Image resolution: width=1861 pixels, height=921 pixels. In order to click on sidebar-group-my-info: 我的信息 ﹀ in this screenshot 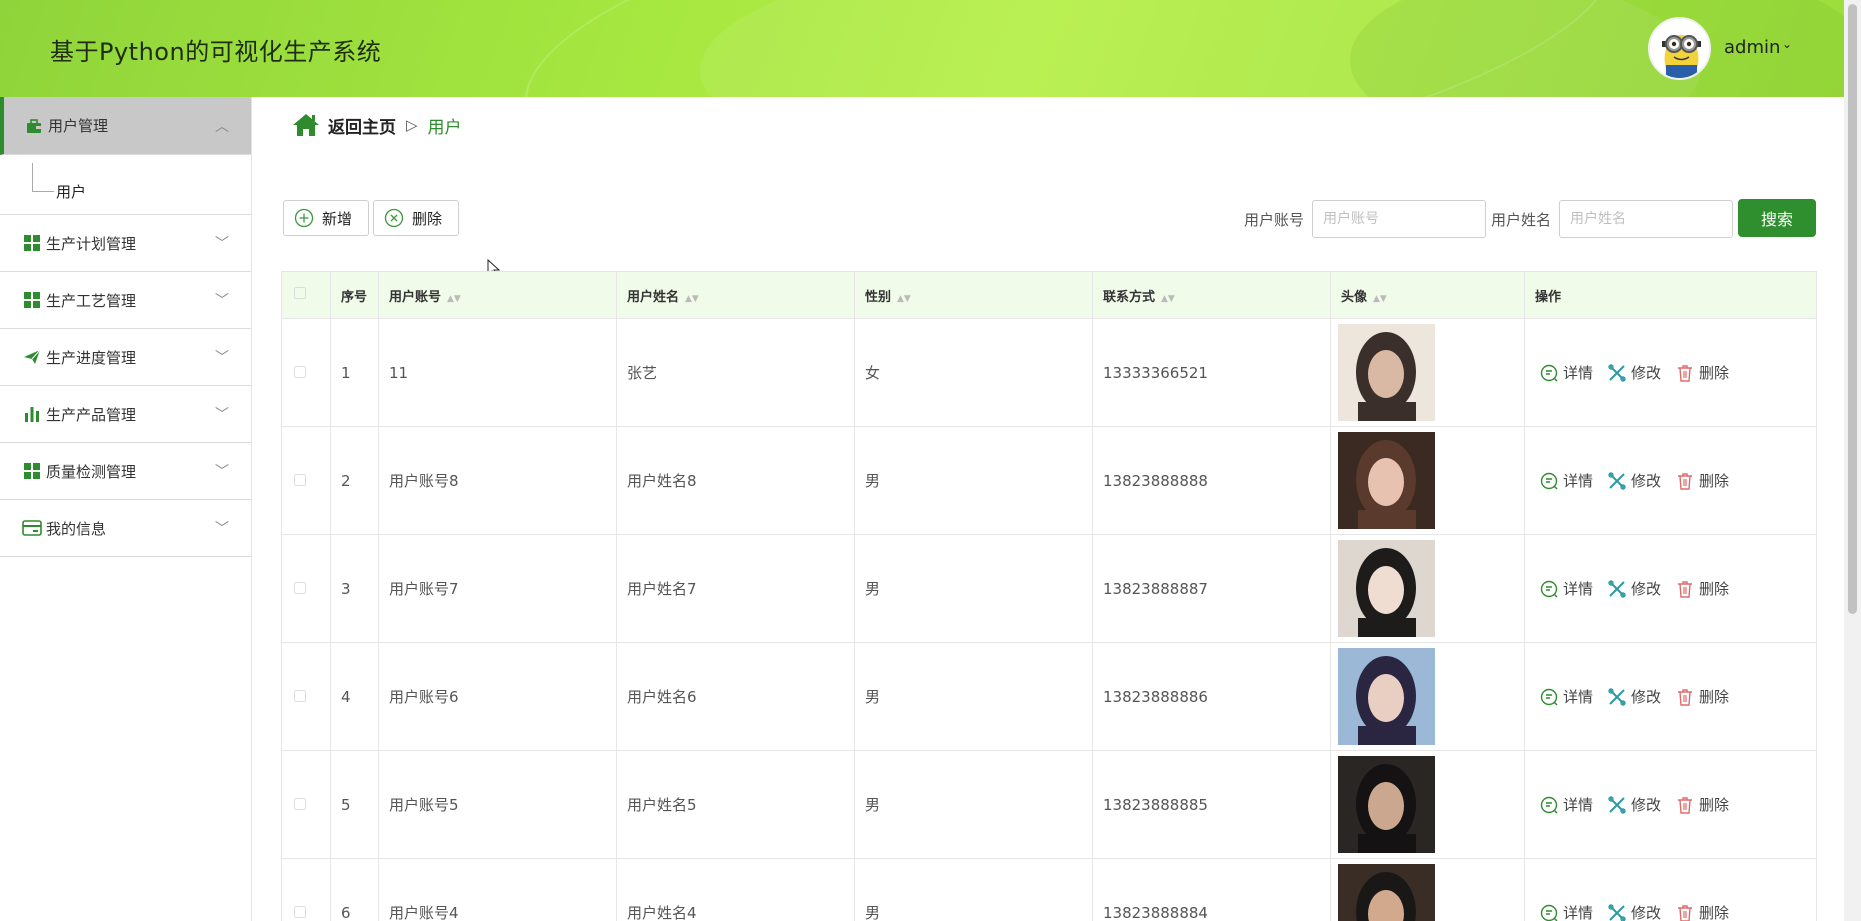, I will do `click(125, 528)`.